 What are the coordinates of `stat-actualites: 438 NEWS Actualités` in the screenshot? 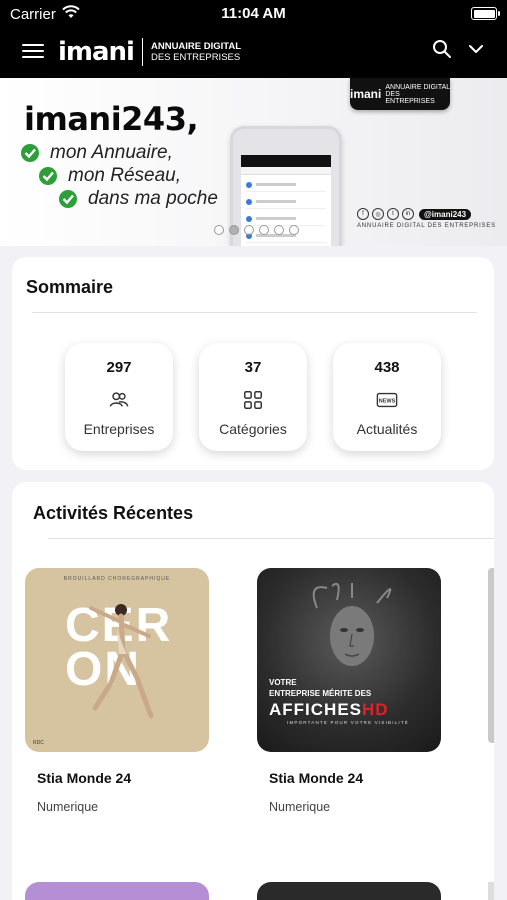 It's located at (387, 397).